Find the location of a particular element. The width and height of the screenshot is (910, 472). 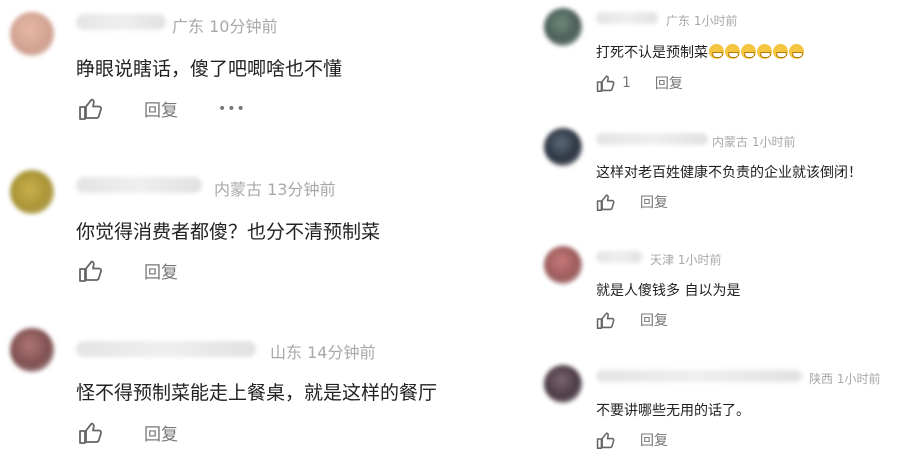

comment-time: 13分钟前 is located at coordinates (301, 189).